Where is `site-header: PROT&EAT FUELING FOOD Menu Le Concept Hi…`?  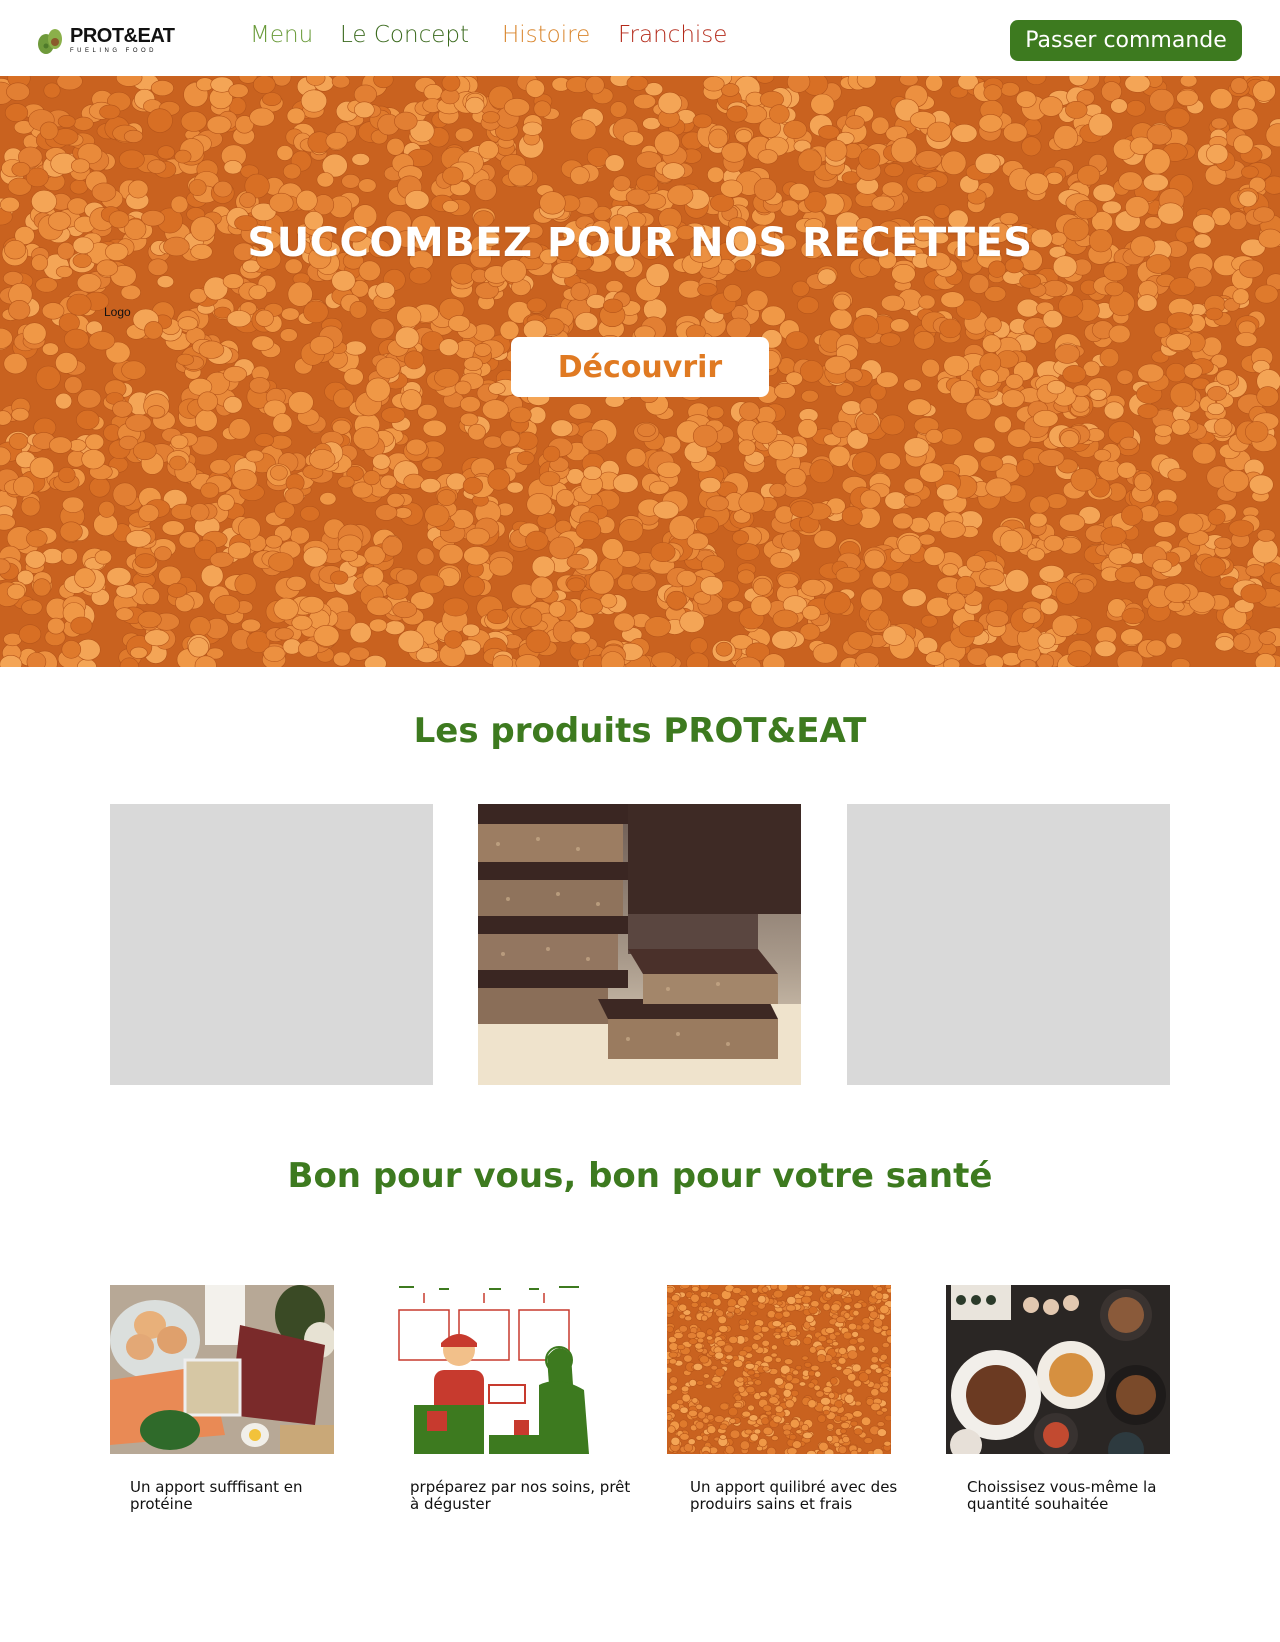
site-header: PROT&EAT FUELING FOOD Menu Le Concept Hi… is located at coordinates (640, 38).